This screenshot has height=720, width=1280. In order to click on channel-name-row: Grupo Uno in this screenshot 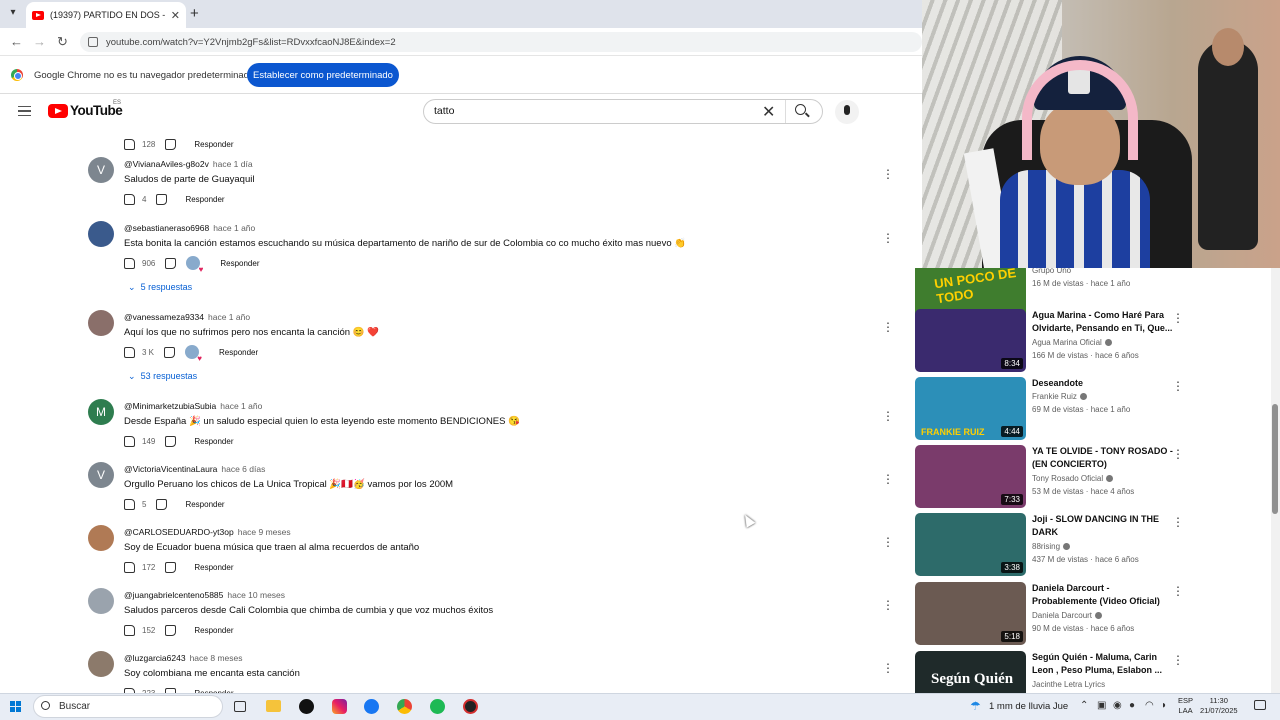, I will do `click(1051, 271)`.